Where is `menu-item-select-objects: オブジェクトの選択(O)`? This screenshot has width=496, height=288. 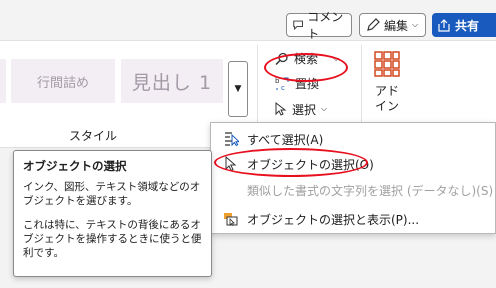
menu-item-select-objects: オブジェクトの選択(O) is located at coordinates (353, 164).